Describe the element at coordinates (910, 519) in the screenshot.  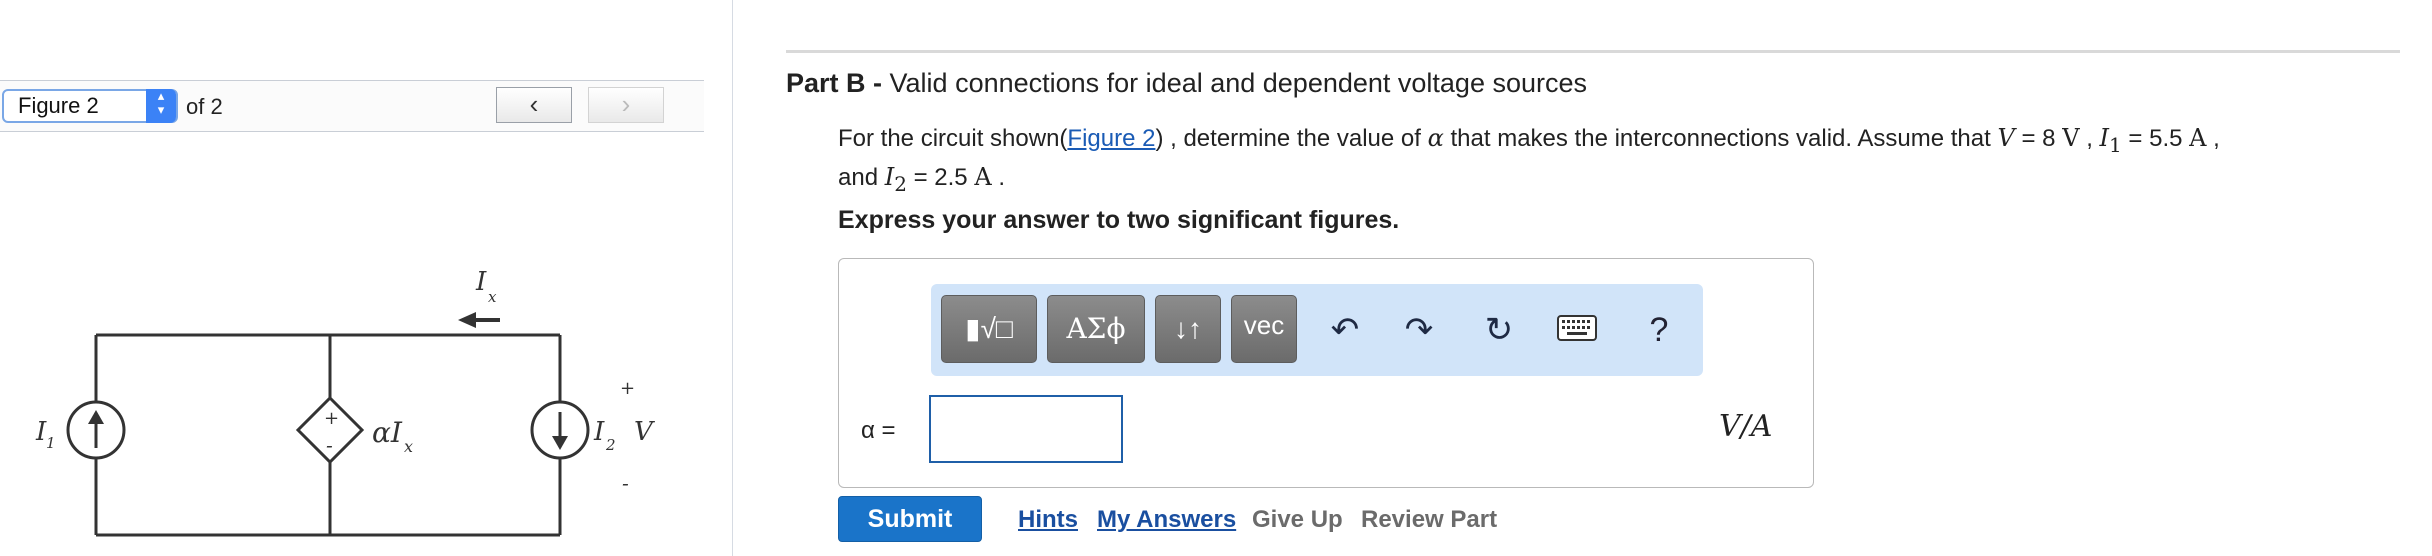
I see `submit-button: Submit` at that location.